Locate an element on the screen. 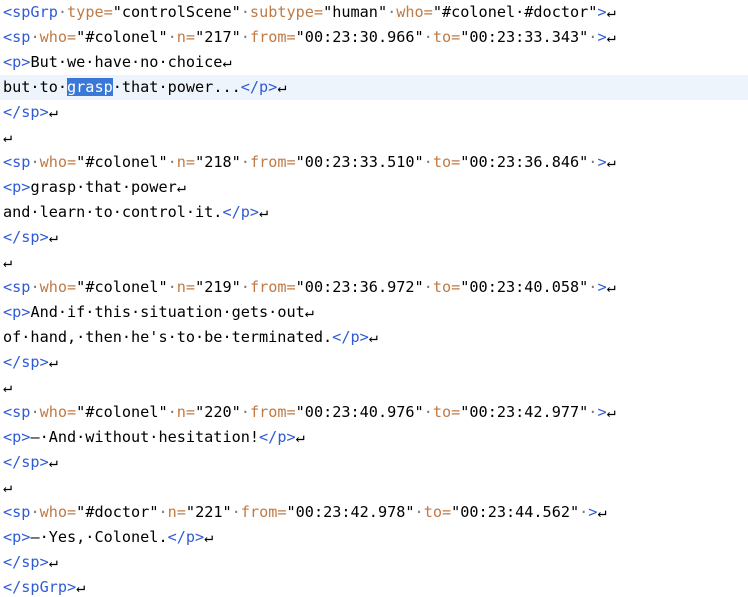 This screenshot has width=748, height=597. text-content: "220" is located at coordinates (218, 412).